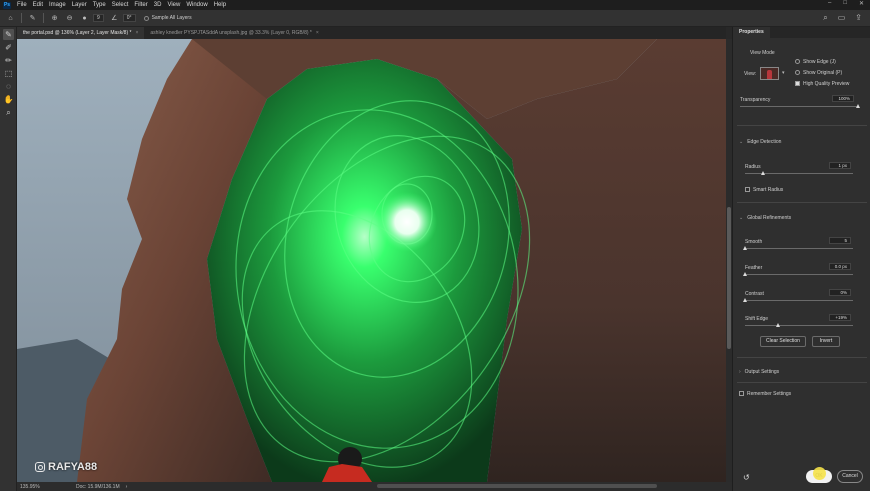  I want to click on subtract-mode-icon: ⊖, so click(69, 18).